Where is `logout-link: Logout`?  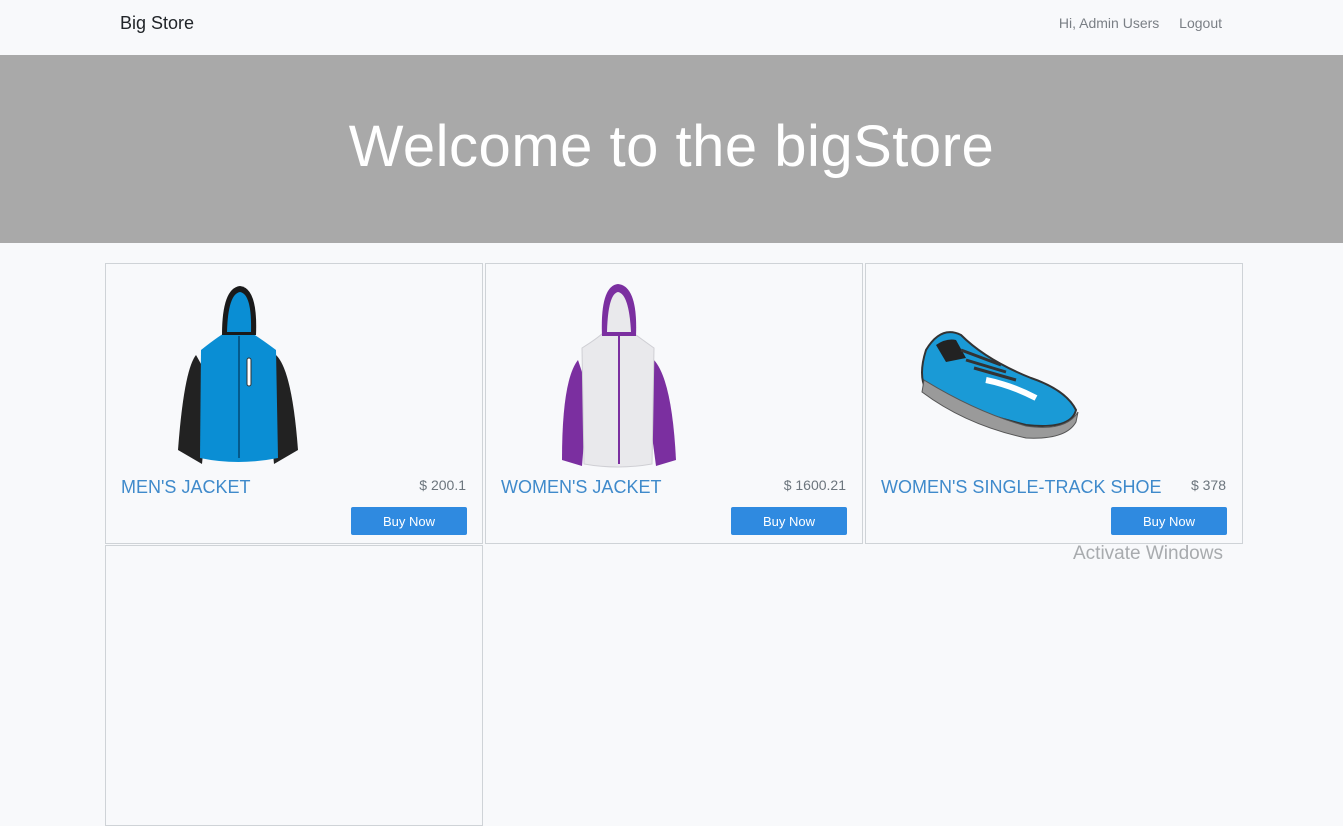 logout-link: Logout is located at coordinates (1200, 23).